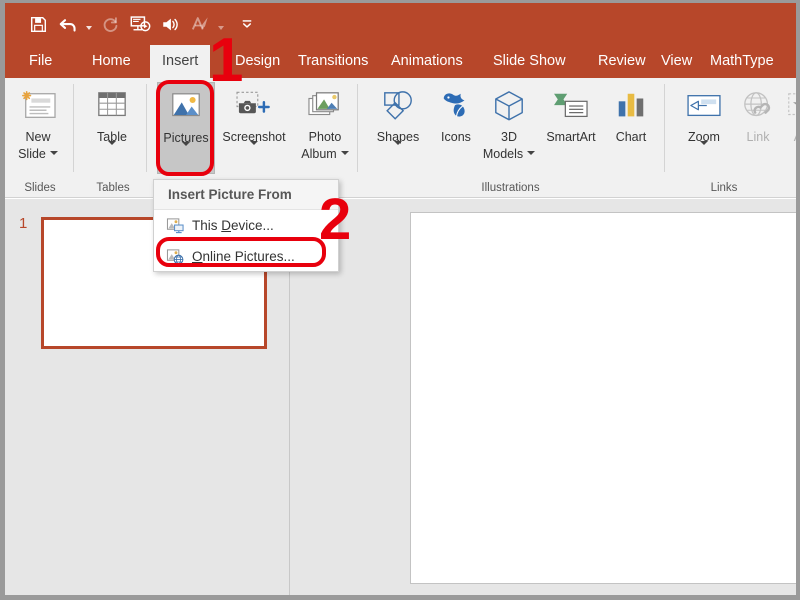 This screenshot has height=600, width=800. What do you see at coordinates (790, 106) in the screenshot?
I see `action-star-icon` at bounding box center [790, 106].